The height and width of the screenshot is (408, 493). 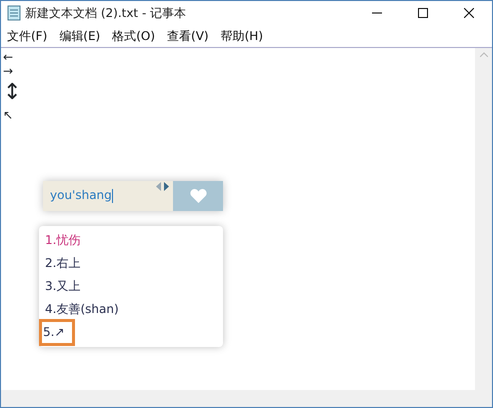 What do you see at coordinates (241, 36) in the screenshot?
I see `menu-item: 帮助(H)` at bounding box center [241, 36].